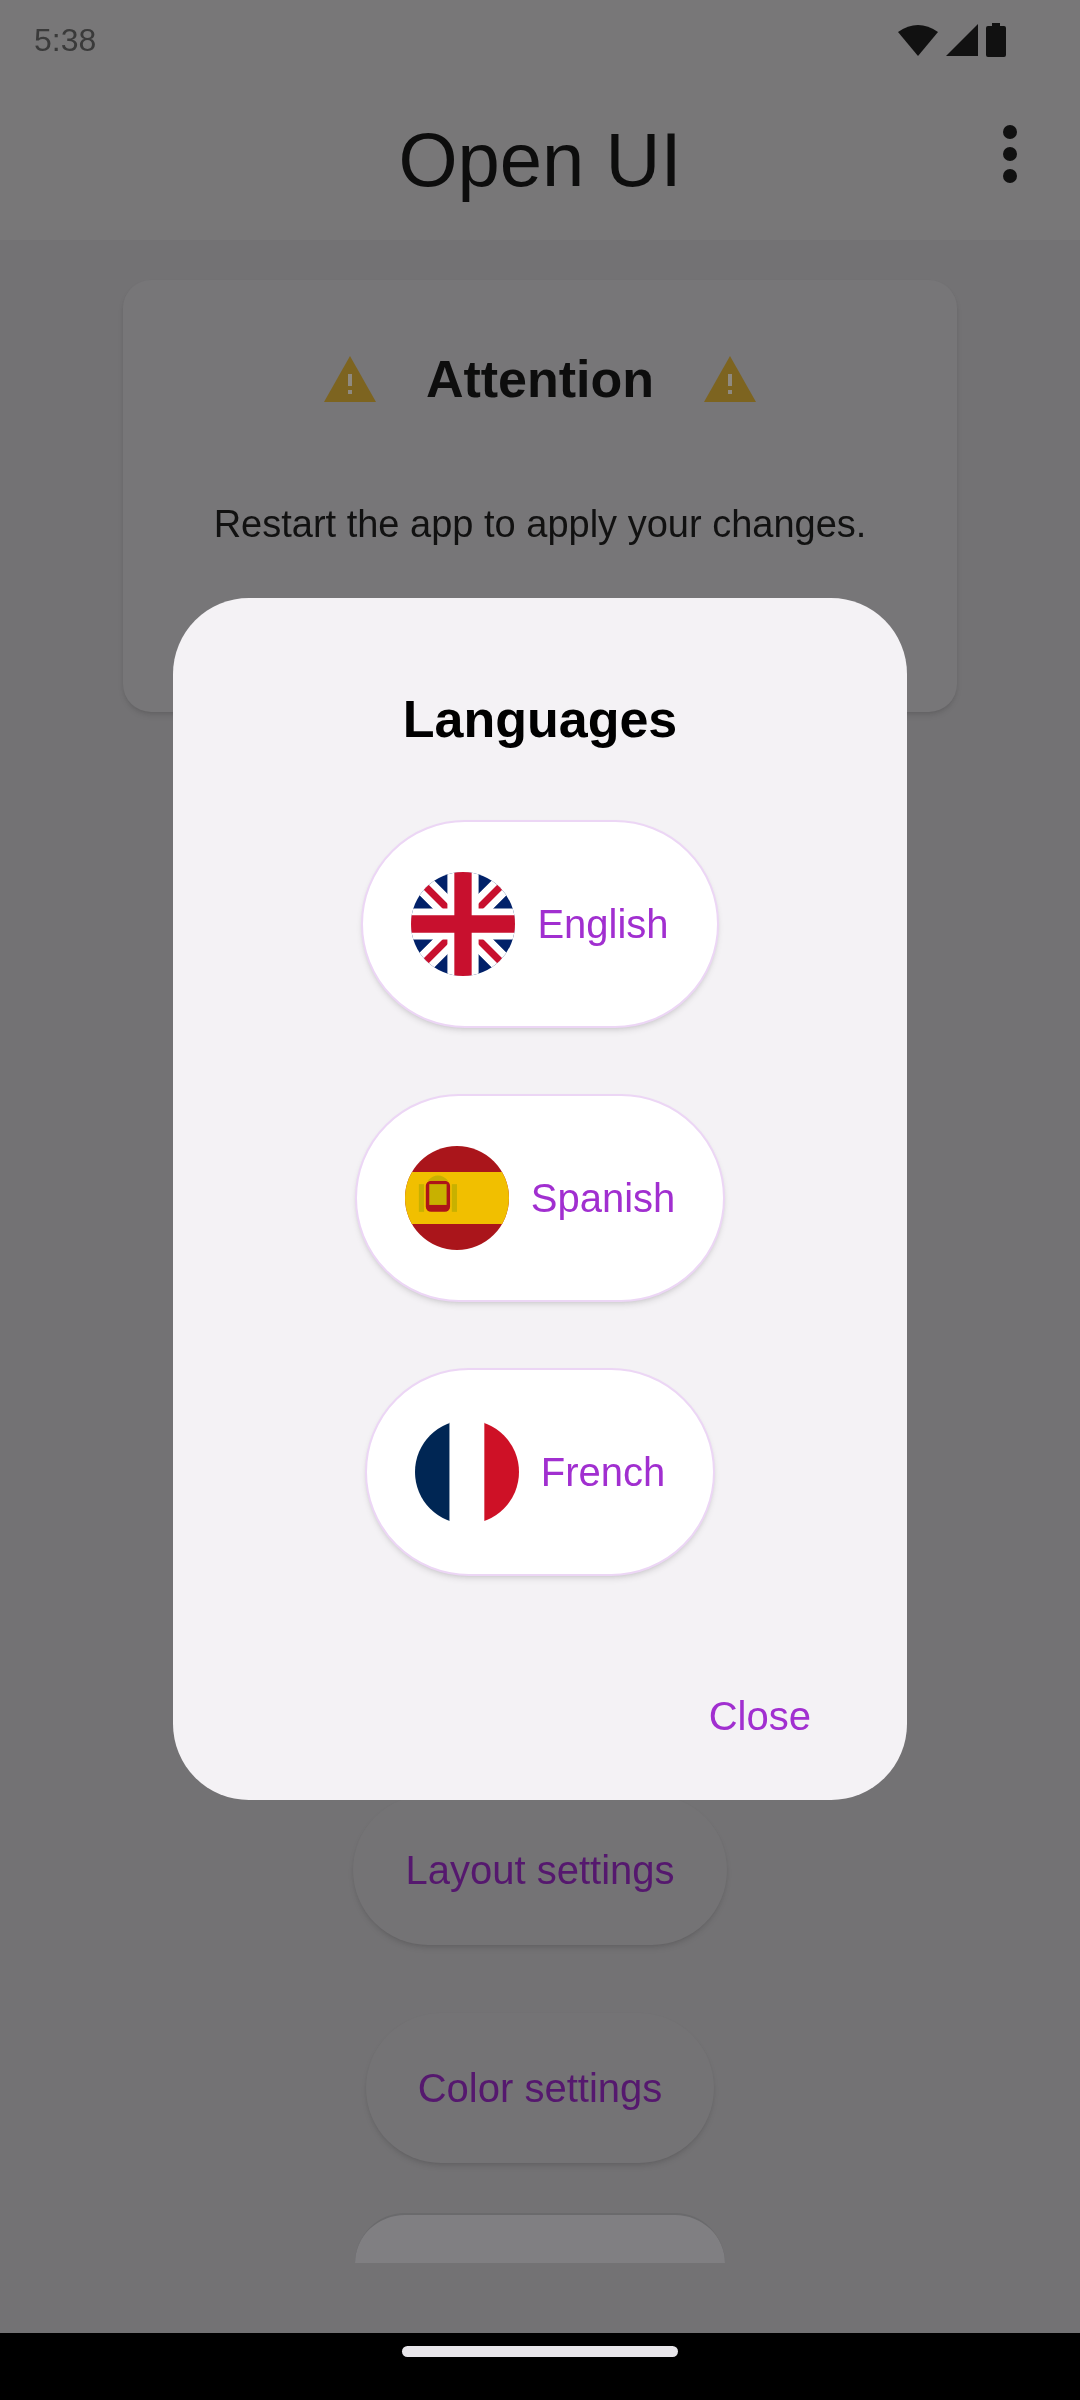 The height and width of the screenshot is (2400, 1080). I want to click on dialog-title: Languages, so click(540, 719).